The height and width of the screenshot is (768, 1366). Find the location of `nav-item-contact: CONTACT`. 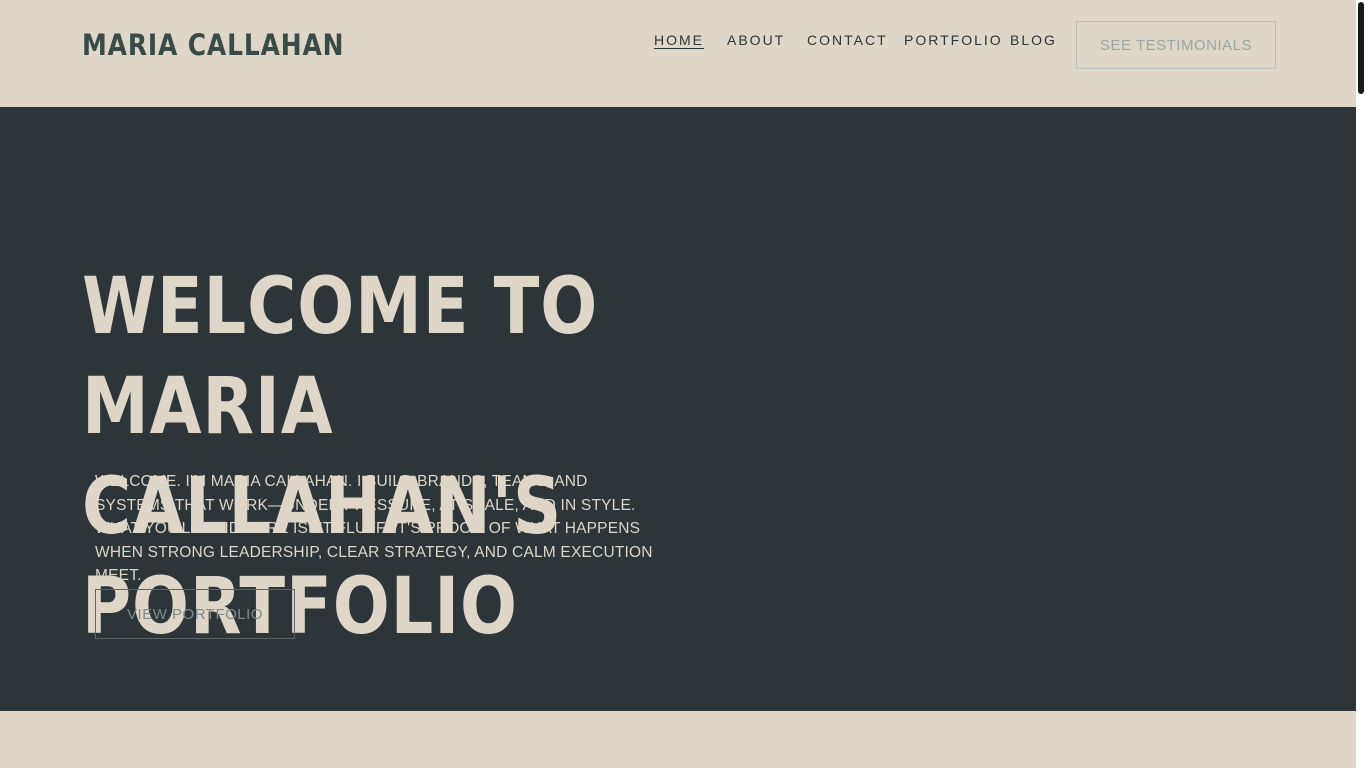

nav-item-contact: CONTACT is located at coordinates (847, 40).